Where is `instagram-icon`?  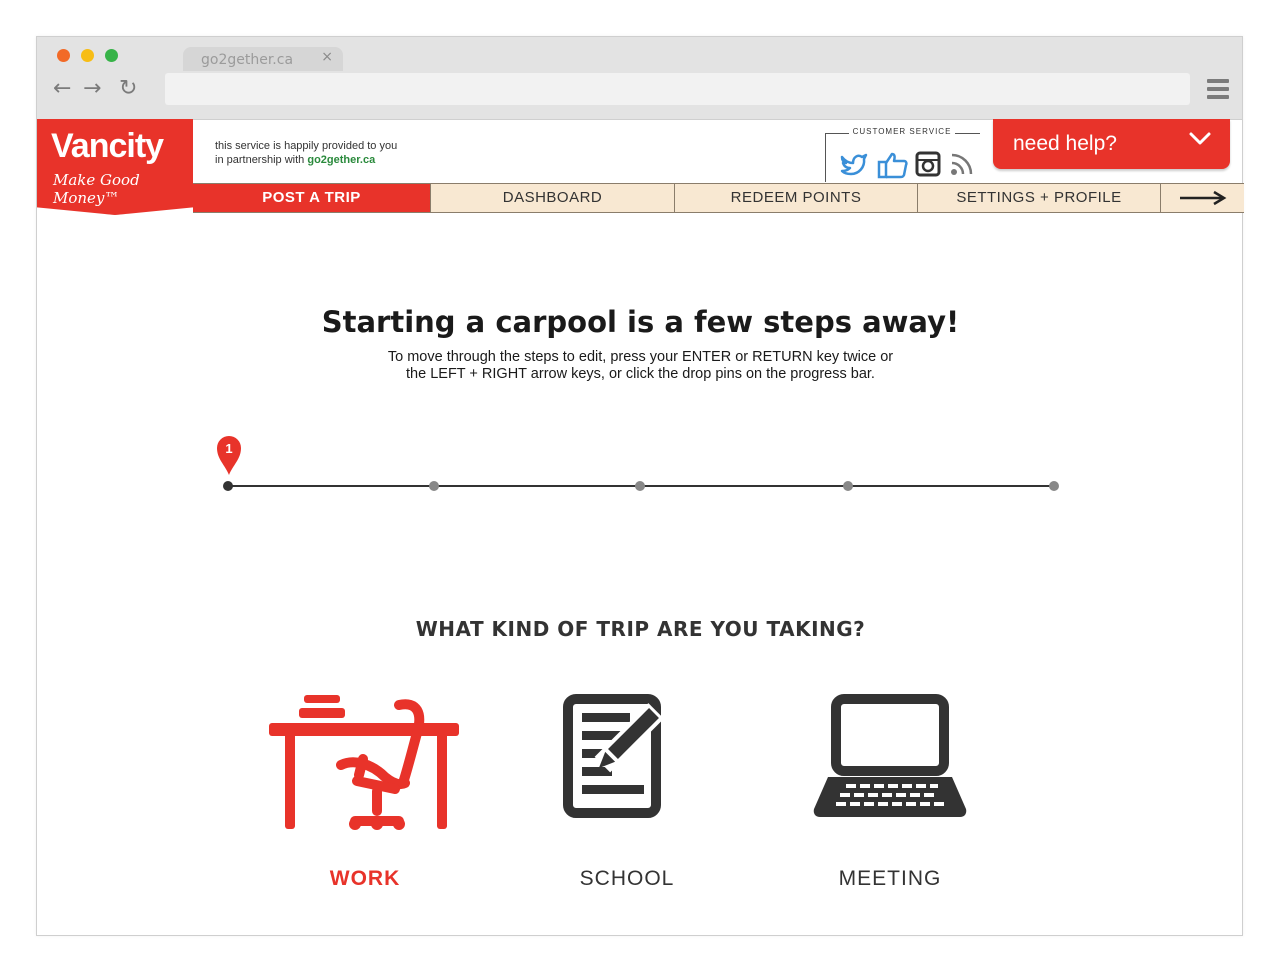
instagram-icon is located at coordinates (928, 164).